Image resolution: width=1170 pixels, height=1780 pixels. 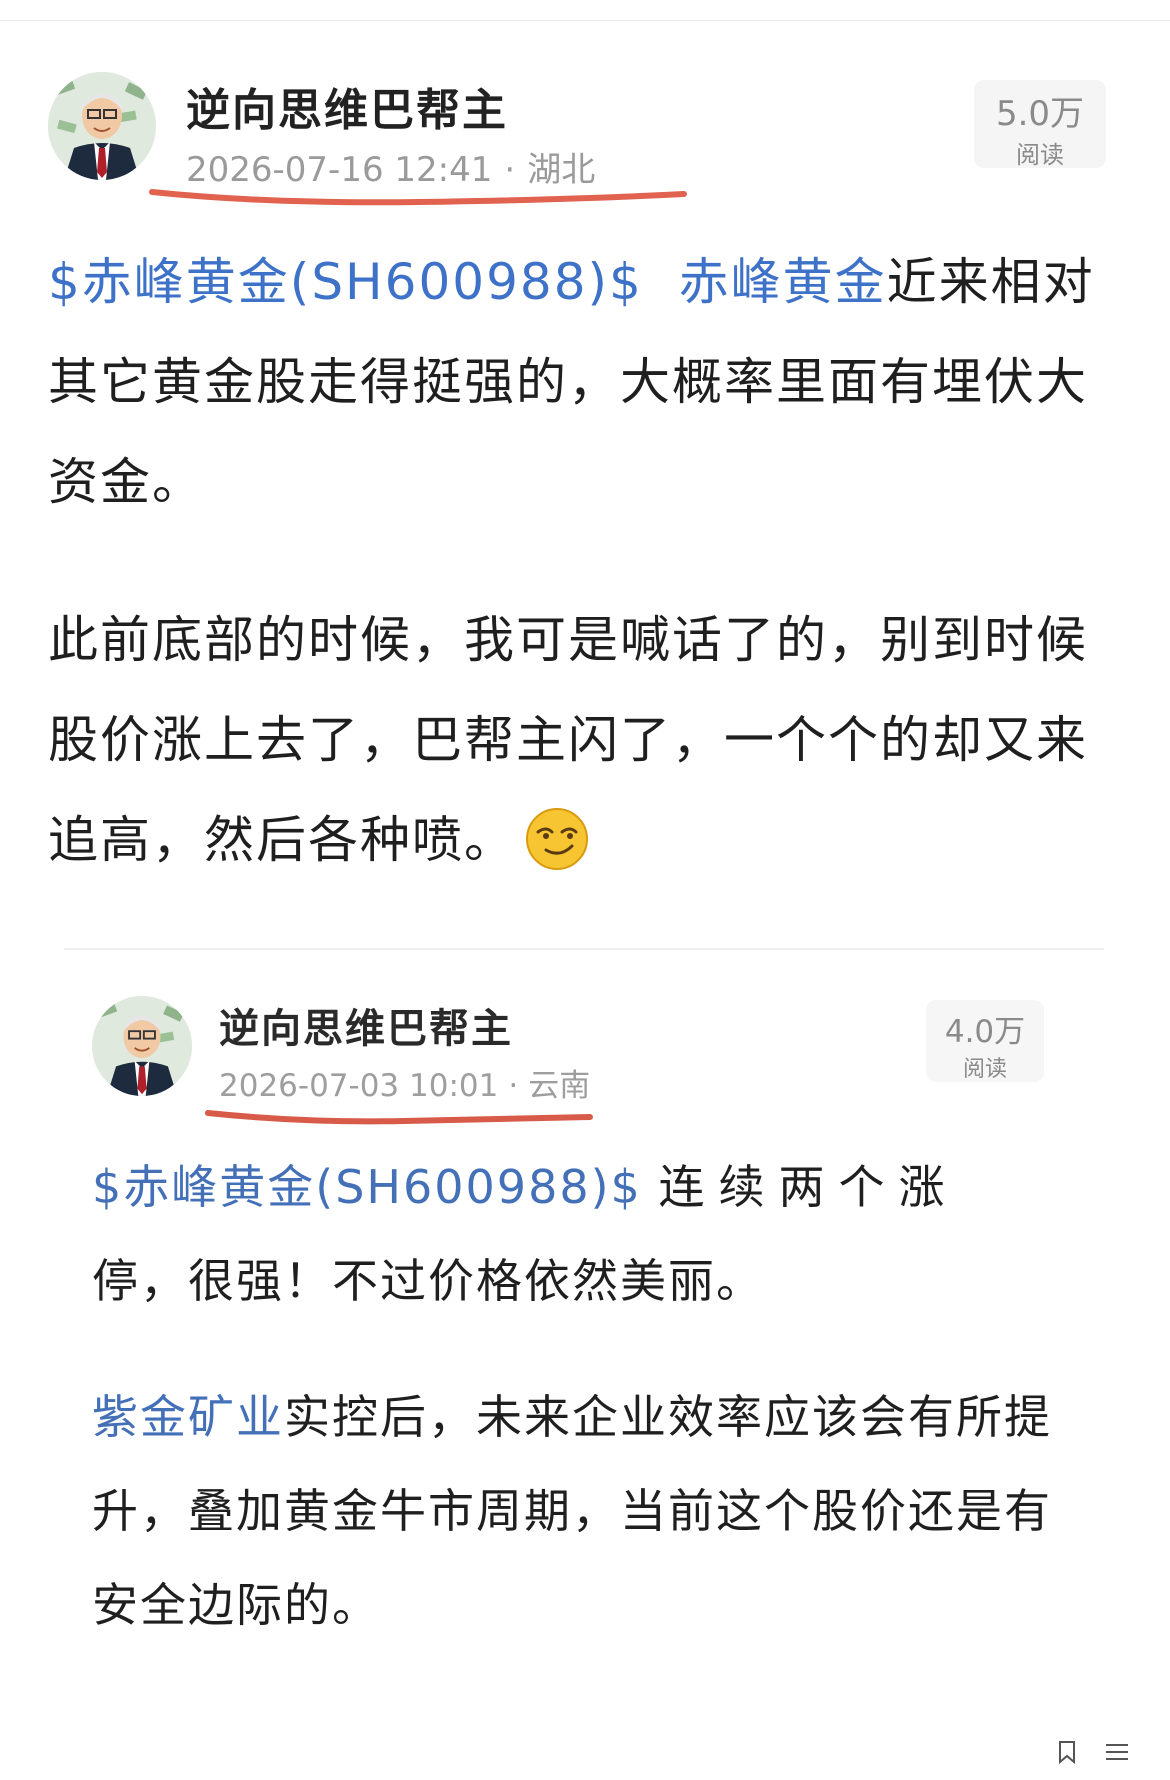 What do you see at coordinates (1094, 1755) in the screenshot?
I see `bottom-toolbar` at bounding box center [1094, 1755].